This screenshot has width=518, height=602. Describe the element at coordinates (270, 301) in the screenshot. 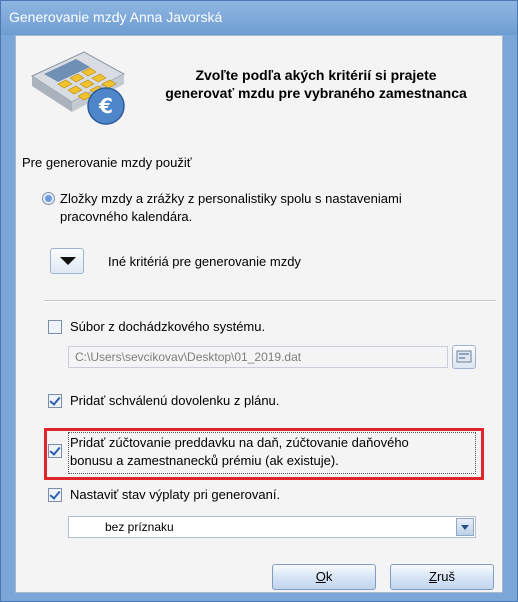

I see `separator` at that location.